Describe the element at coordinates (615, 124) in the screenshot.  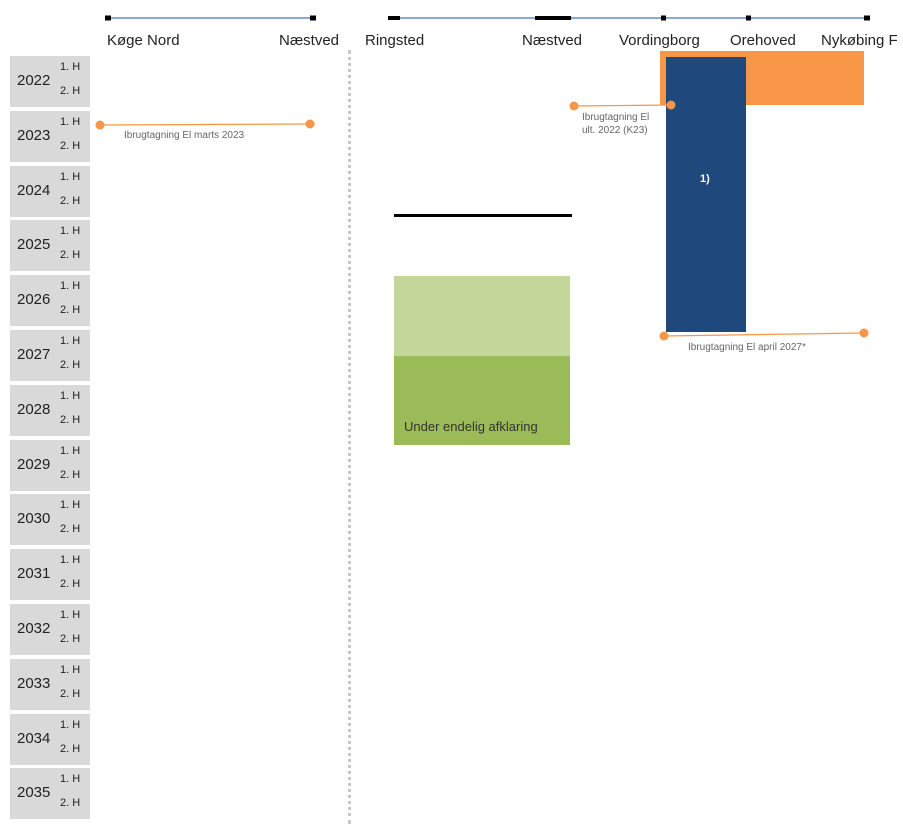
I see `event-note-vordingborg: Ibrugtagning El ult. 2022 (K23)` at that location.